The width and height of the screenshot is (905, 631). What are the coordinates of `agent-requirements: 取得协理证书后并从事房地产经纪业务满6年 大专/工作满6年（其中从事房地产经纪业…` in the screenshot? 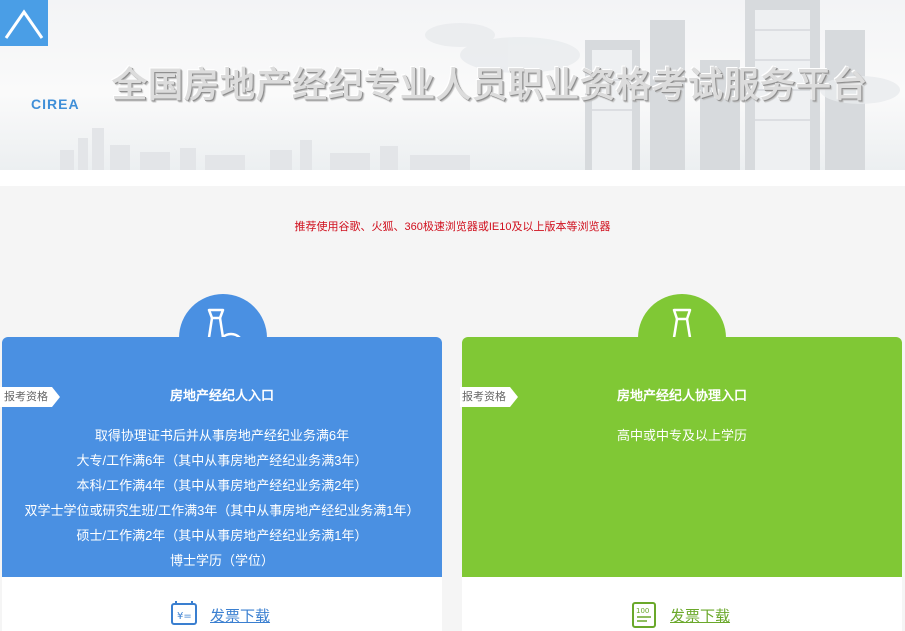 It's located at (222, 498).